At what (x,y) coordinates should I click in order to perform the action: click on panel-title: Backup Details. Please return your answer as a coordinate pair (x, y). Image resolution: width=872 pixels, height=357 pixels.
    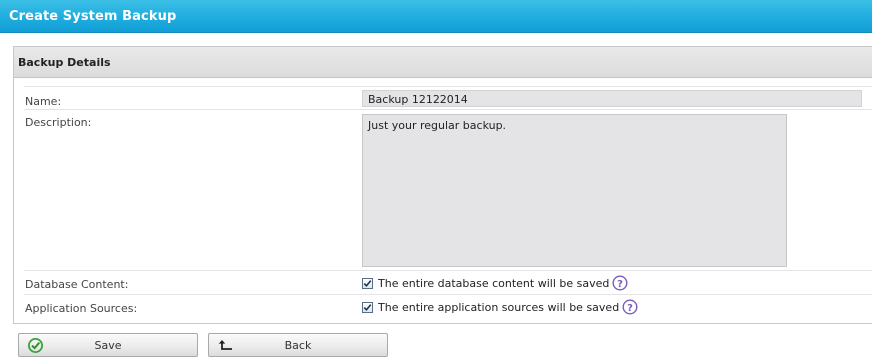
    Looking at the image, I should click on (64, 62).